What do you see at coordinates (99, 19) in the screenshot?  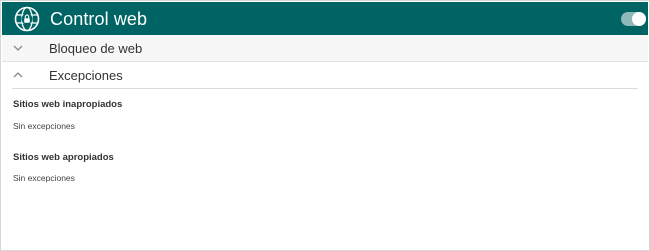 I see `page-title: Control web` at bounding box center [99, 19].